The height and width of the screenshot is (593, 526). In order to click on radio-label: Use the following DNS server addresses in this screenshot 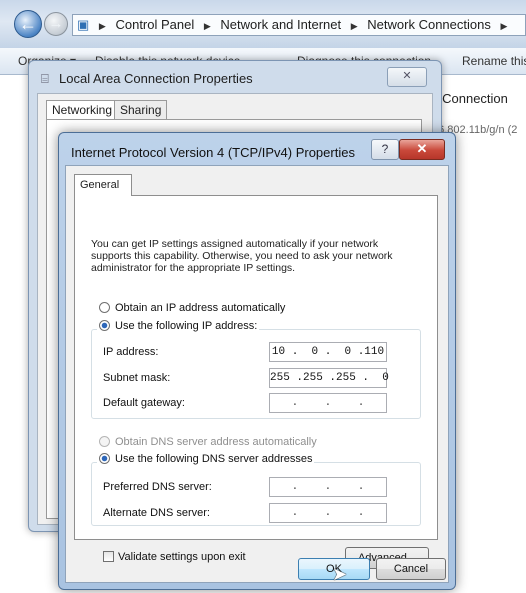, I will do `click(214, 459)`.